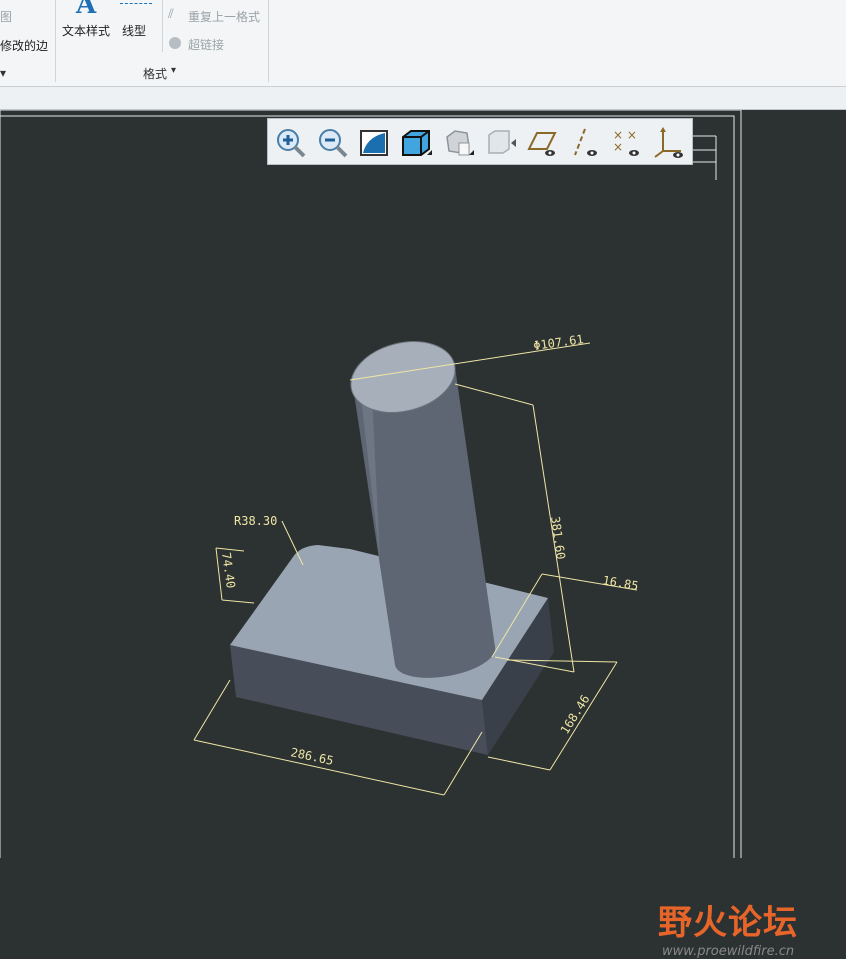 The image size is (846, 959). What do you see at coordinates (171, 14) in the screenshot?
I see `repeat-format-icon: ⫽` at bounding box center [171, 14].